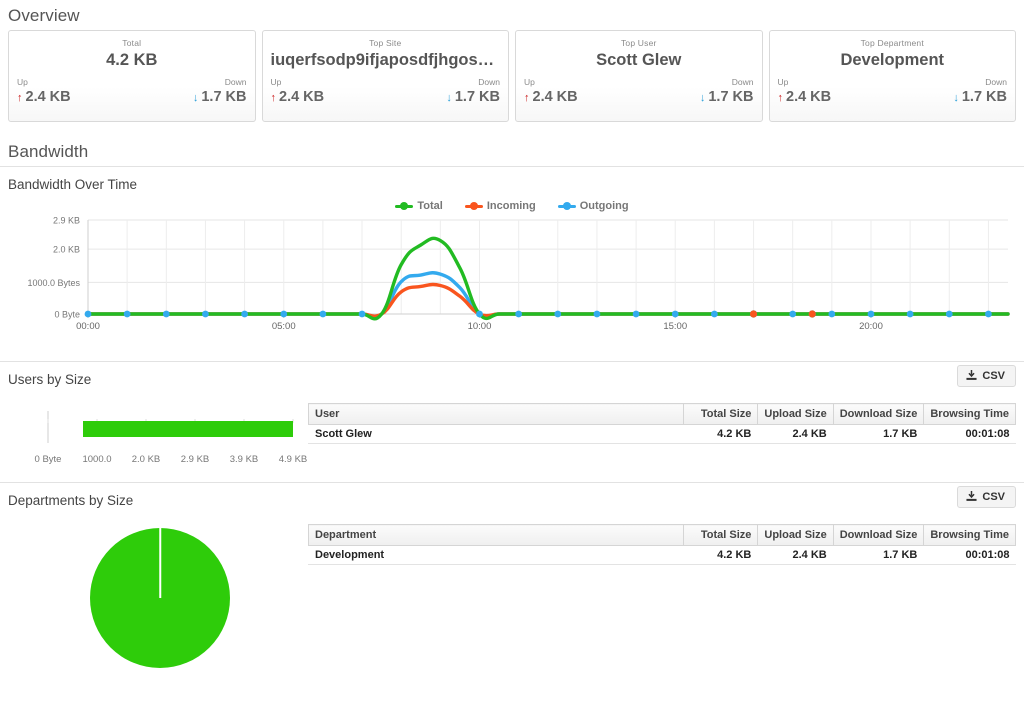  What do you see at coordinates (188, 429) in the screenshot?
I see `bar-segment` at bounding box center [188, 429].